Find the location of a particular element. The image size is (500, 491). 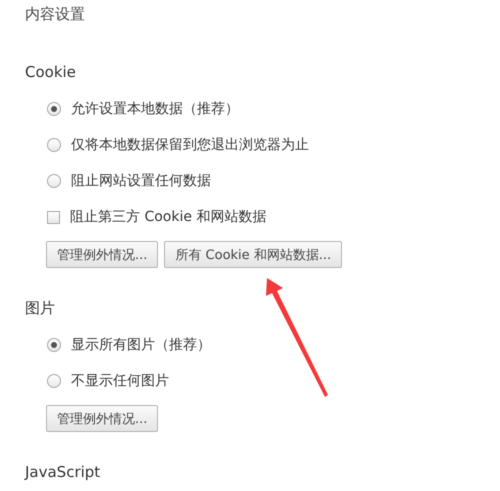

section-heading: Cookie is located at coordinates (51, 72).